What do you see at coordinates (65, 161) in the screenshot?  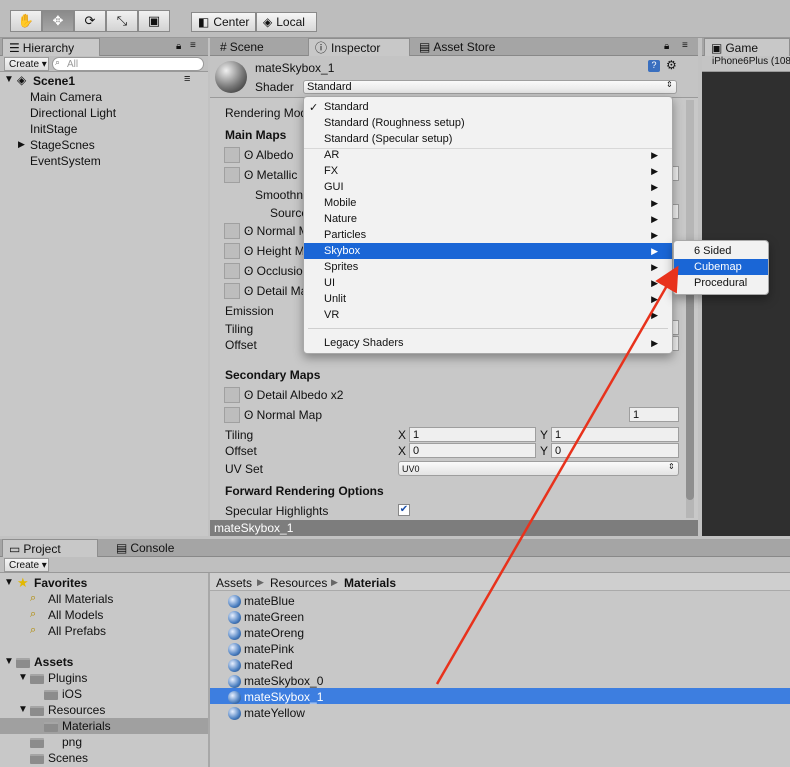 I see `hierarchy-item-eventsystem: EventSystem` at bounding box center [65, 161].